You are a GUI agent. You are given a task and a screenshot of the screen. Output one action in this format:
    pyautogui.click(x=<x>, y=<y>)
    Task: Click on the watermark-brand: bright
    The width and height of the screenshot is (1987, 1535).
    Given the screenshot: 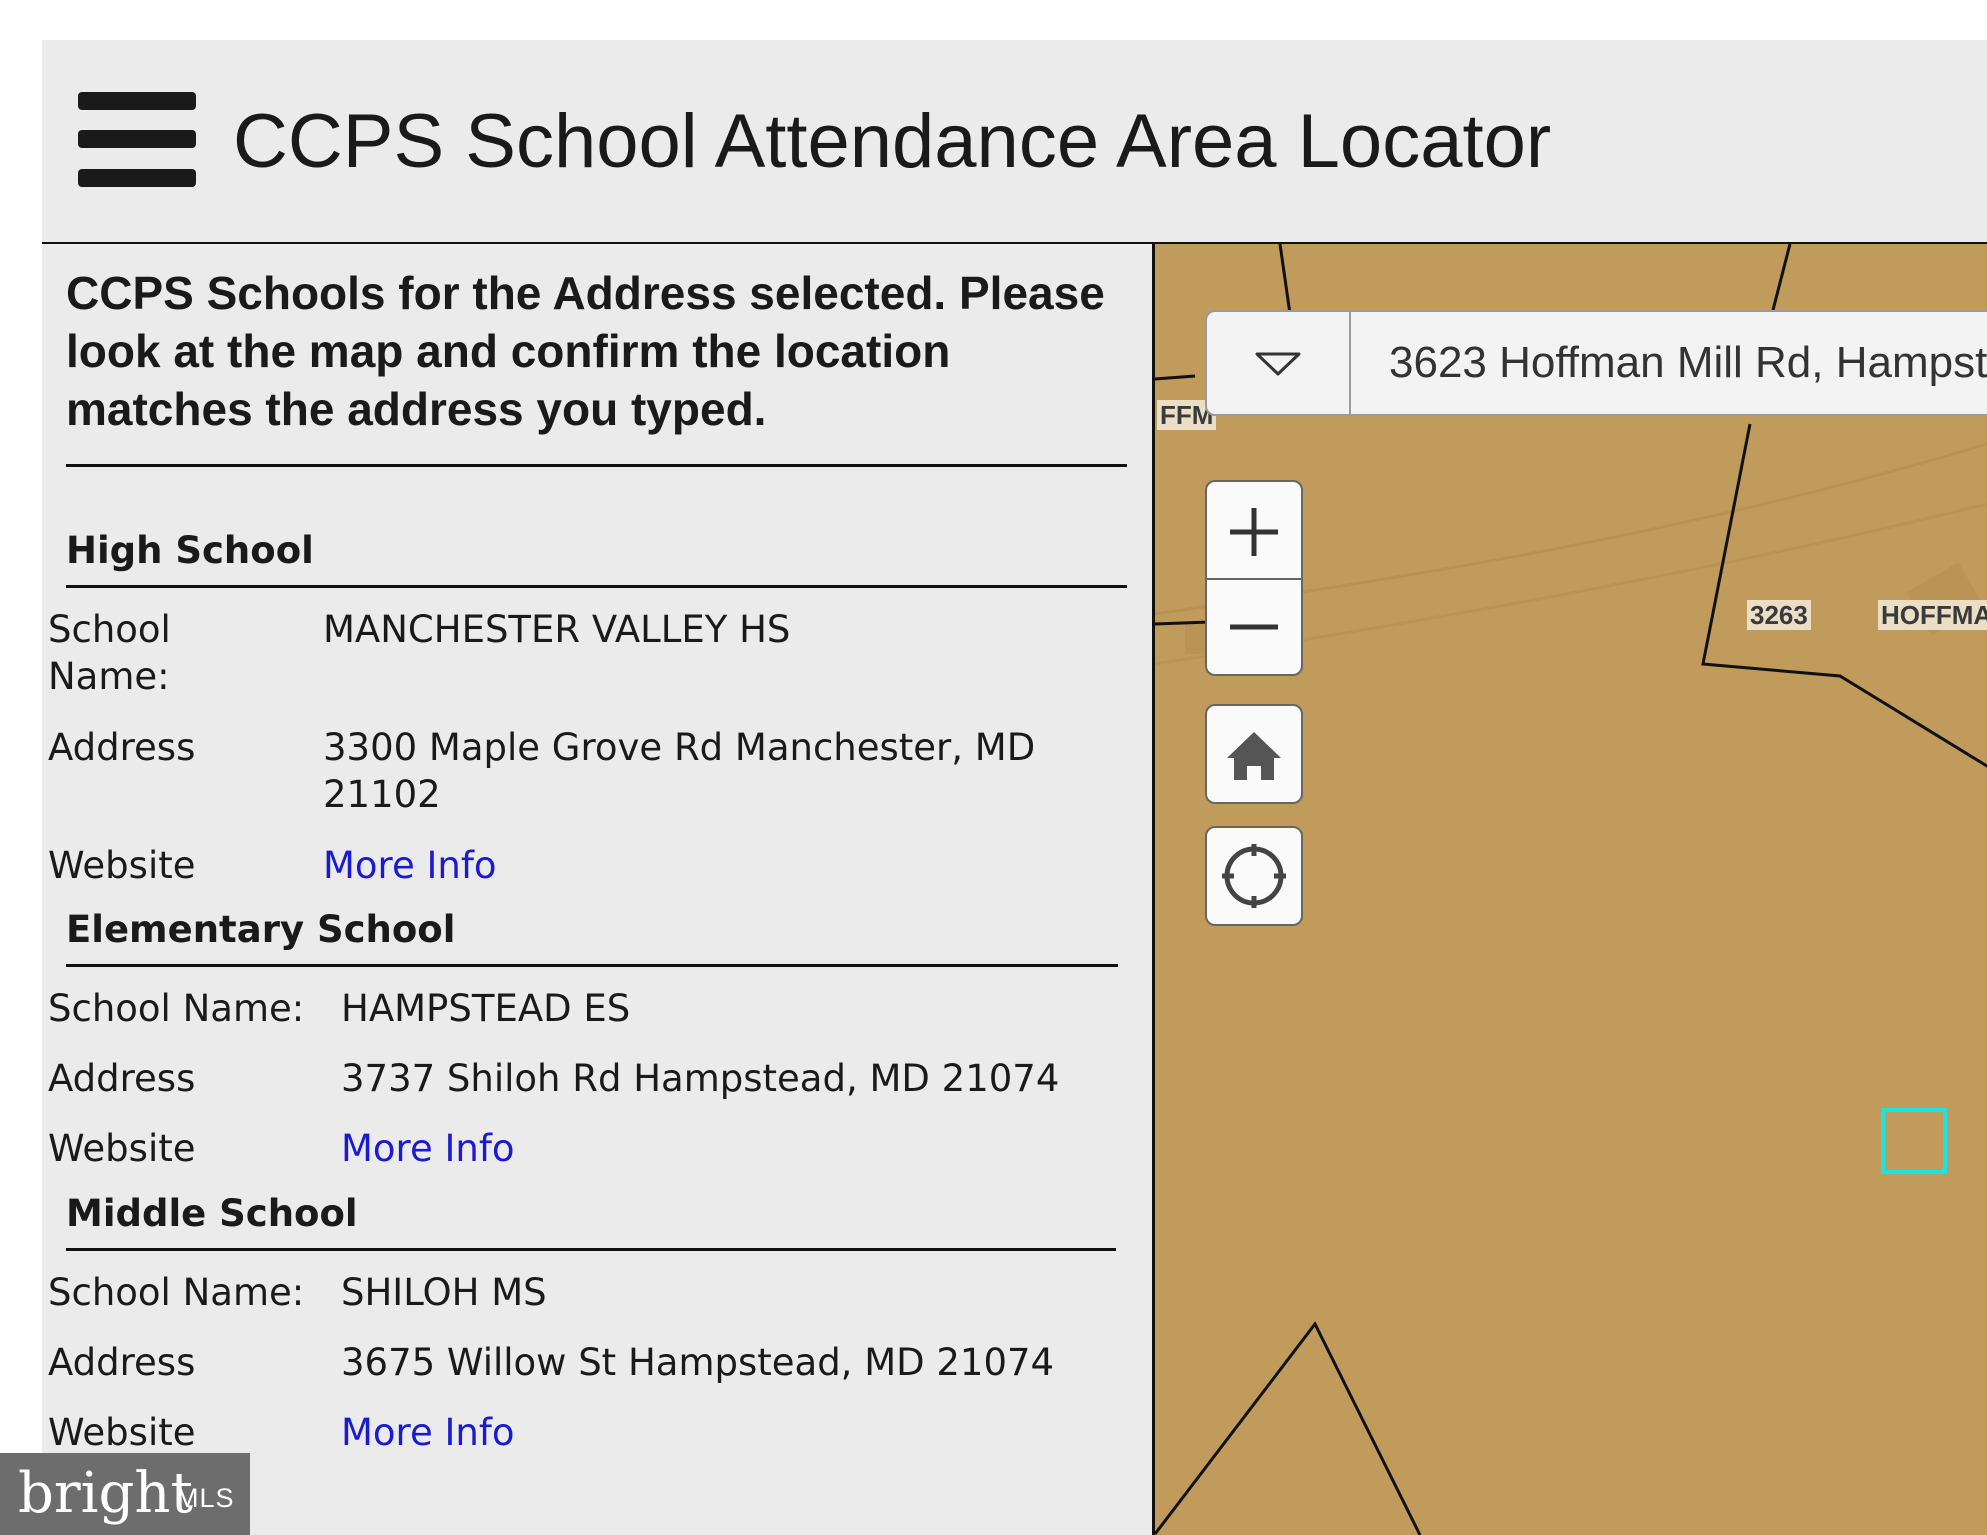 What is the action you would take?
    pyautogui.click(x=105, y=1493)
    